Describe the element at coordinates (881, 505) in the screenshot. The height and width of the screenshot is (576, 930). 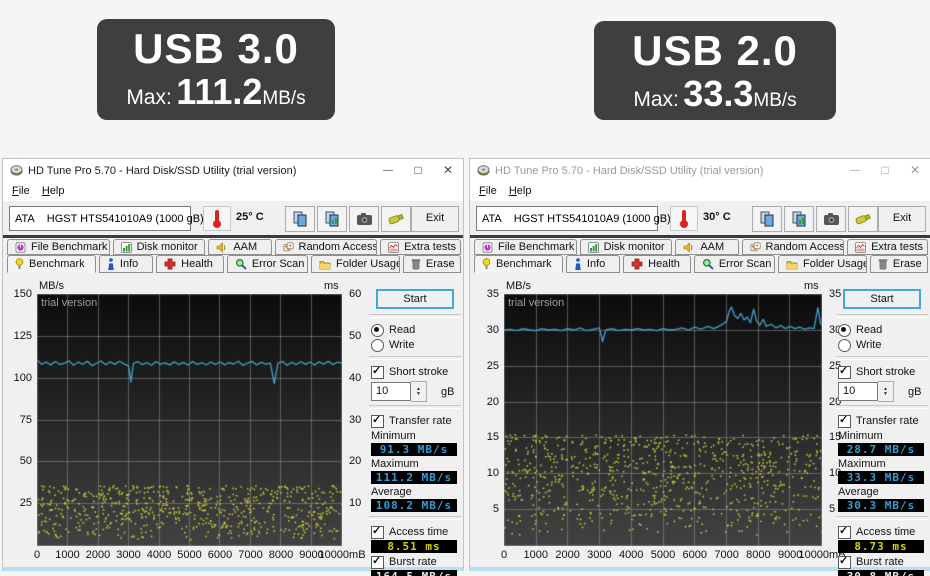
I see `average-value: 30.3 MB/s` at that location.